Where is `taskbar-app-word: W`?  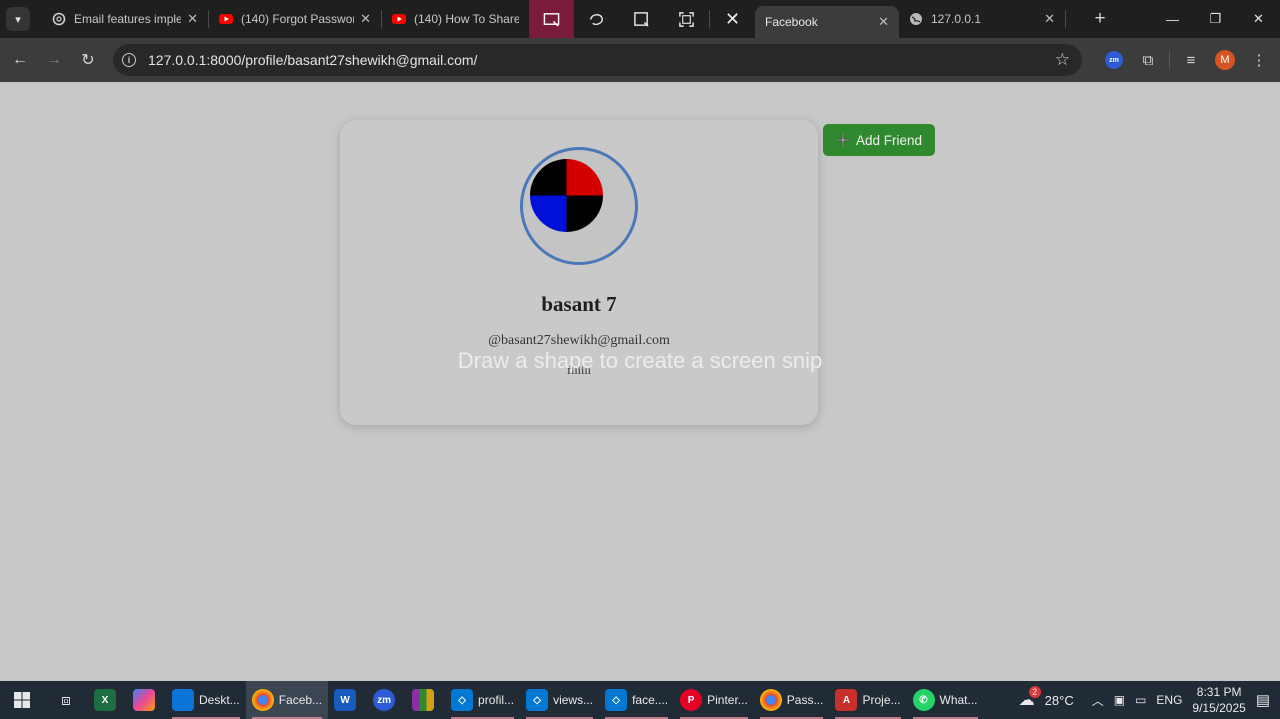
taskbar-app-word: W is located at coordinates (347, 700).